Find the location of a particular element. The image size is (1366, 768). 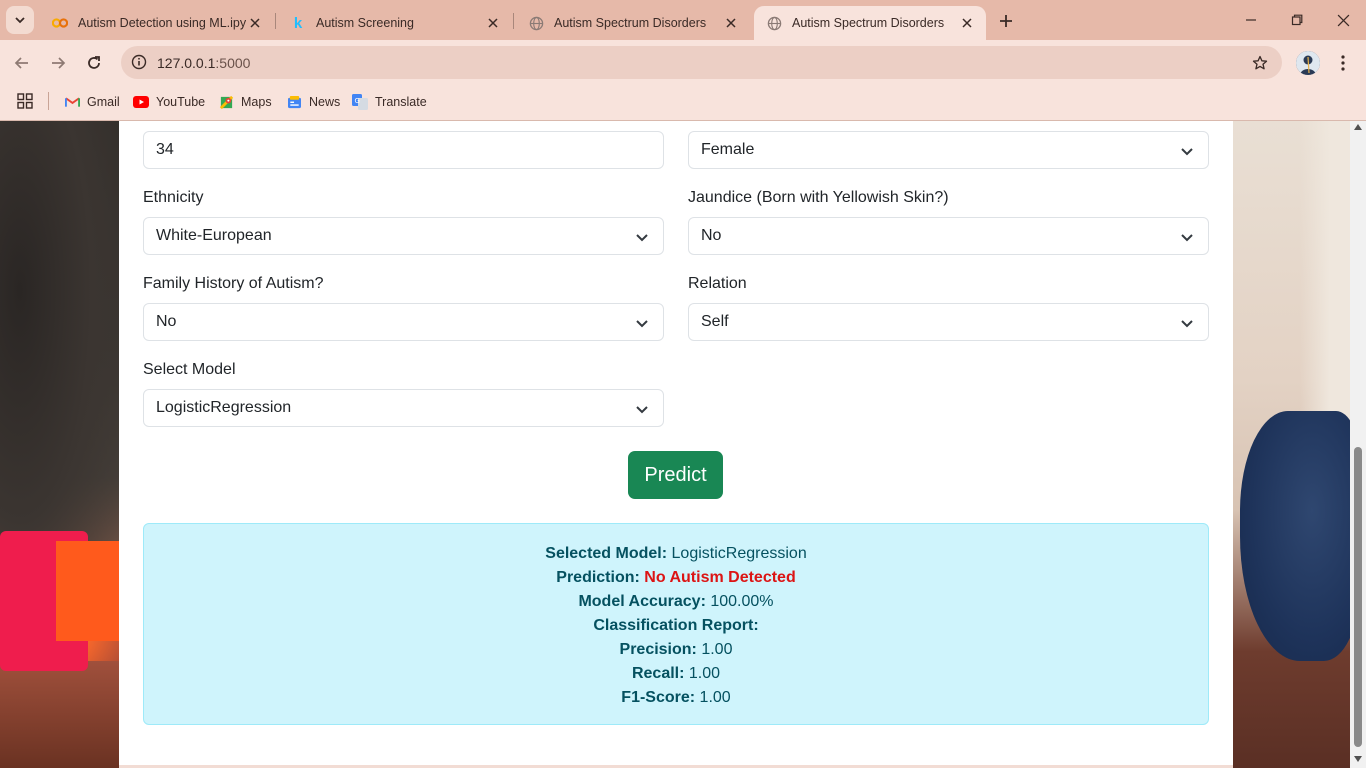

result-label: Classification Report: is located at coordinates (676, 625).